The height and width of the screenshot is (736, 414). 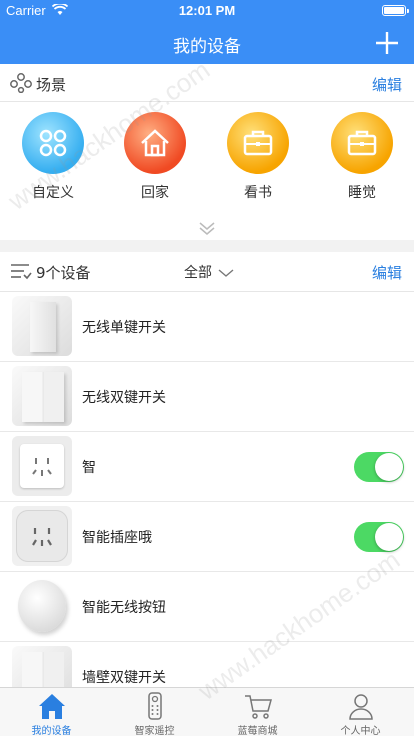 I want to click on scene-item-read: 看书, so click(x=258, y=157).